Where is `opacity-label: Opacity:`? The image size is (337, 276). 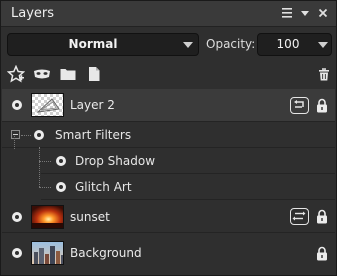 opacity-label: Opacity: is located at coordinates (231, 44).